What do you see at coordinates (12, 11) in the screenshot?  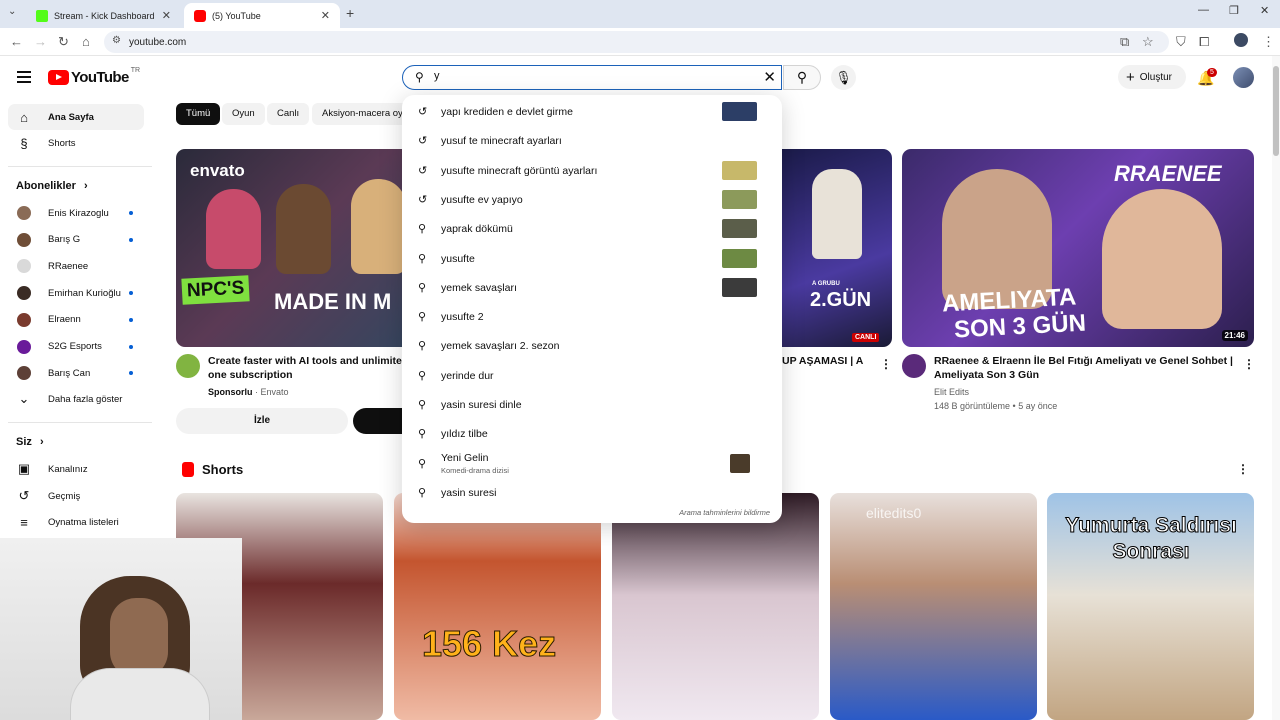 I see `tab-search-icon: ⌄` at bounding box center [12, 11].